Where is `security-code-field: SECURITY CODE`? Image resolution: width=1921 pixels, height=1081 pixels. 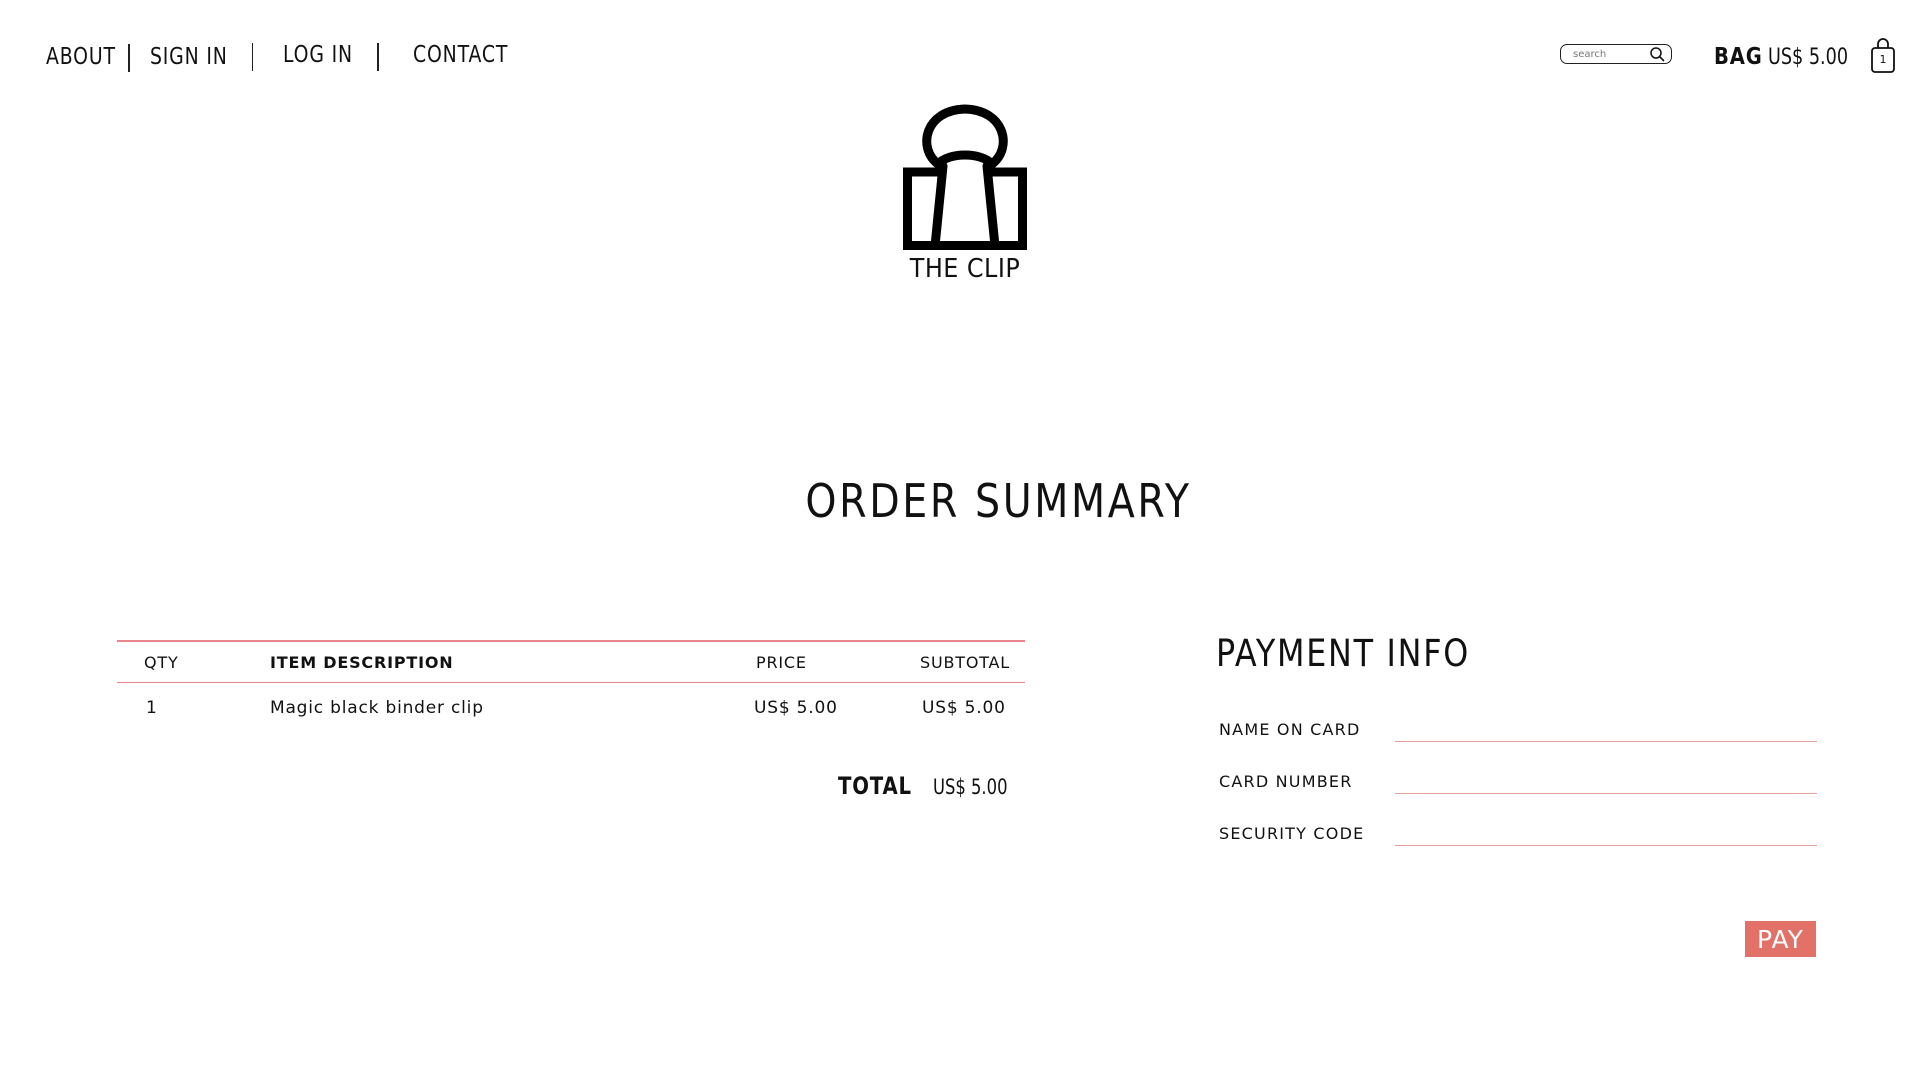 security-code-field: SECURITY CODE is located at coordinates (1518, 839).